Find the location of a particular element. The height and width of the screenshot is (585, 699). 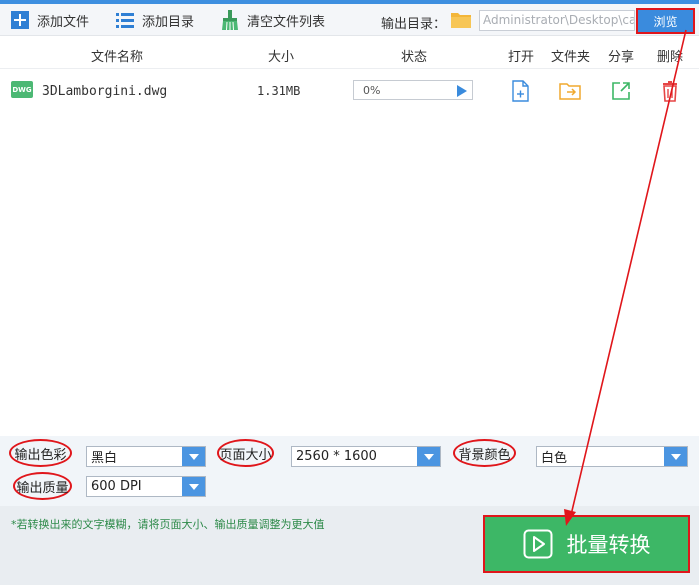

output-directory-label: 输出目录： is located at coordinates (414, 24).